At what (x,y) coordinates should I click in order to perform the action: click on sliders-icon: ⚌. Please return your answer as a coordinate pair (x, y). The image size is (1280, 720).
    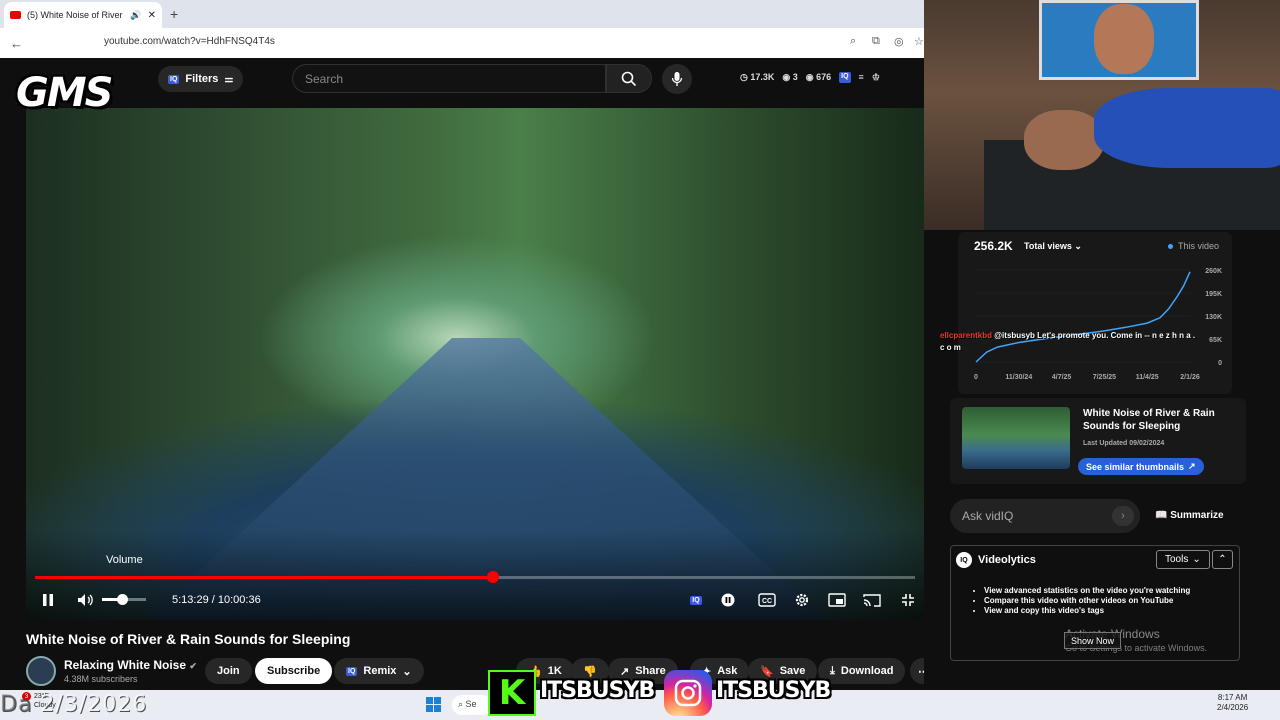
    Looking at the image, I should click on (229, 79).